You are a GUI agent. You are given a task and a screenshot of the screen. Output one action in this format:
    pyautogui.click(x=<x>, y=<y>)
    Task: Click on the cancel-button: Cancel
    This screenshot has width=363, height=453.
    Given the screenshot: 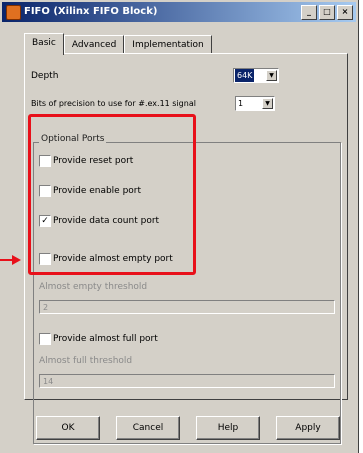 What is the action you would take?
    pyautogui.click(x=148, y=428)
    